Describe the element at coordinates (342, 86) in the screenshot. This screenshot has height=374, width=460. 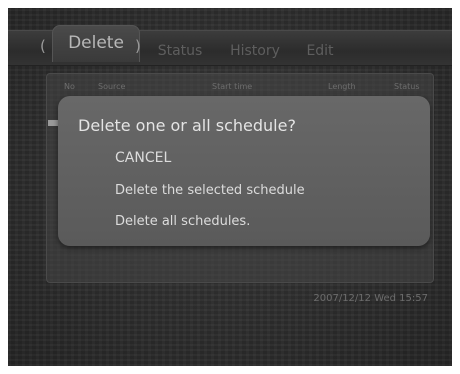
I see `column-header-length: Length` at that location.